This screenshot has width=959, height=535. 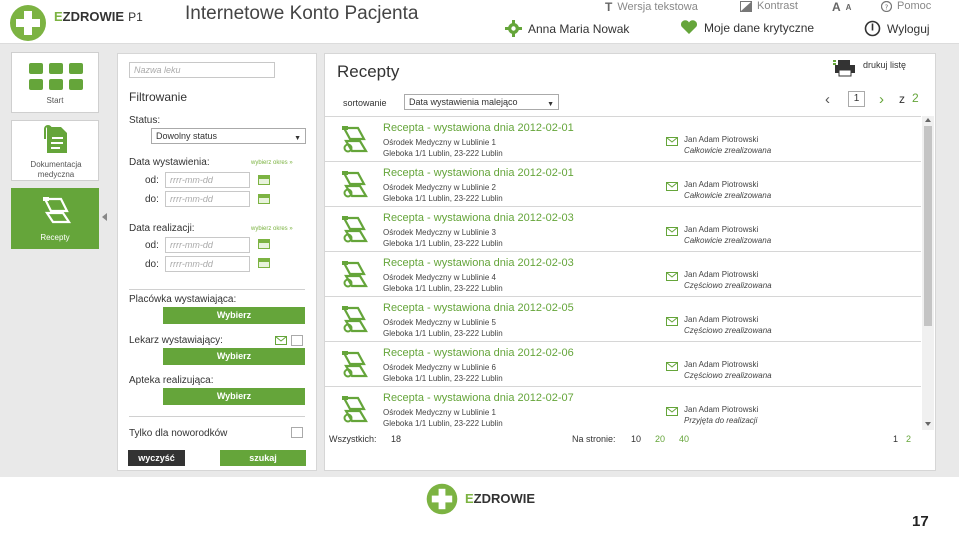 I want to click on printer-icon, so click(x=844, y=68).